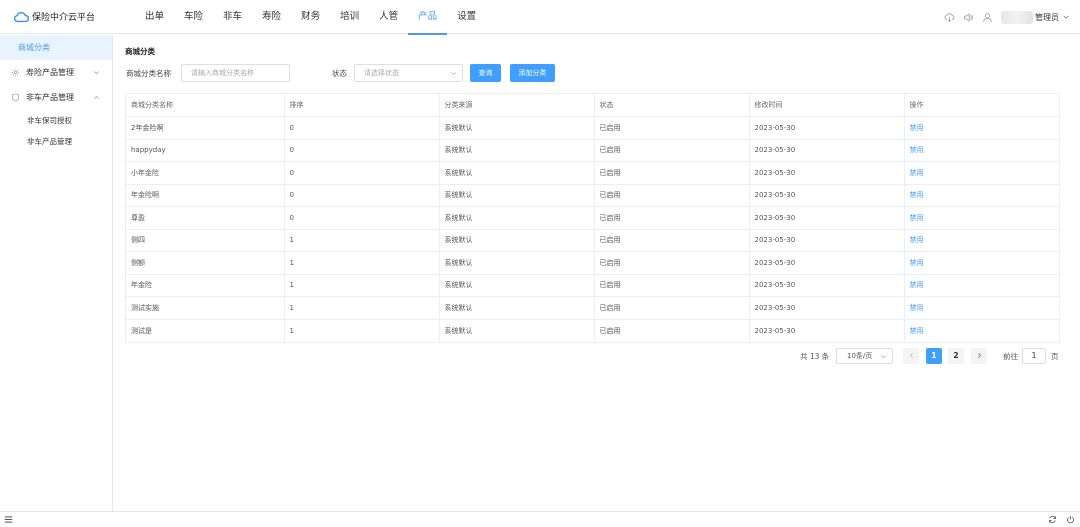 This screenshot has height=527, width=1080. I want to click on table-row: happyday 0 系统默认 已启用 2023-05-30 禁用, so click(592, 150).